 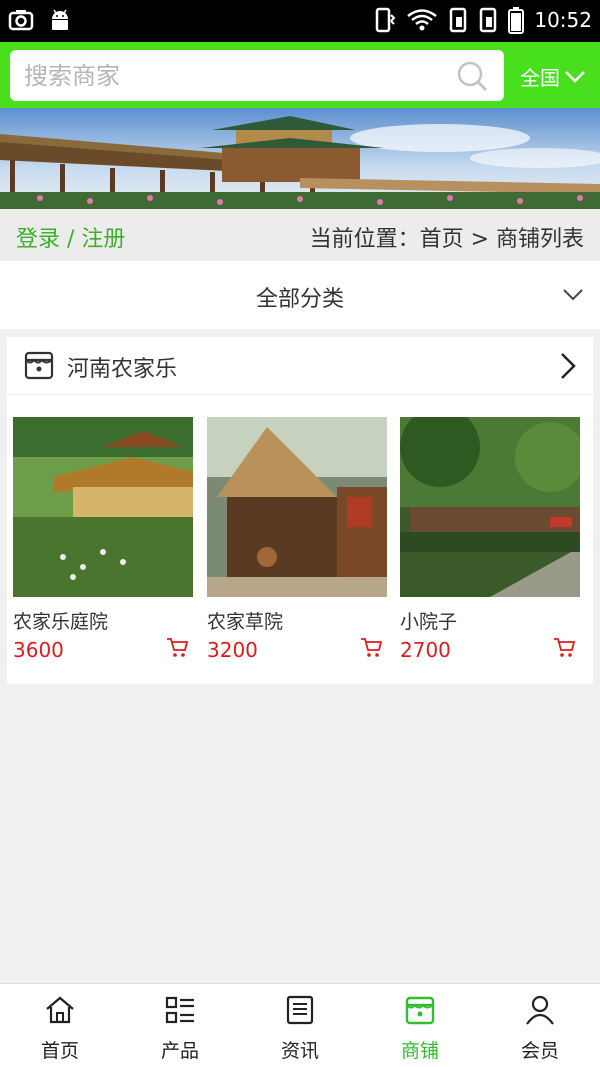 I want to click on product-name: 小院子, so click(x=429, y=622).